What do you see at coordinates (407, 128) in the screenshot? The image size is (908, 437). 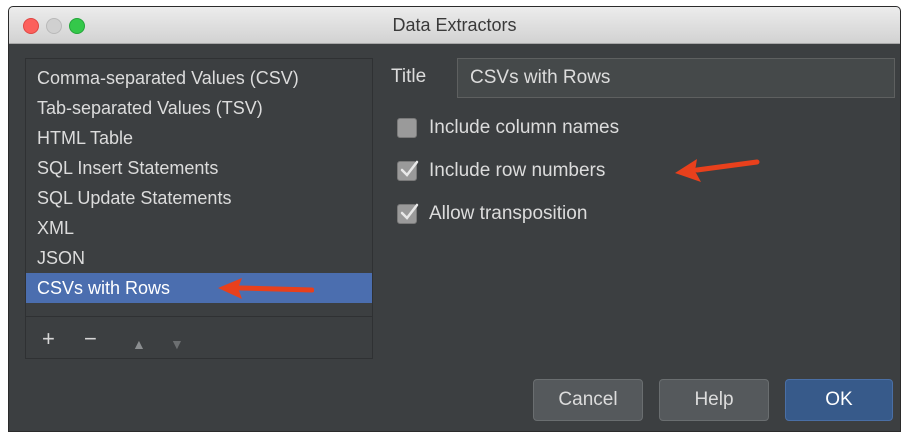 I see `include-column-names-checkbox` at bounding box center [407, 128].